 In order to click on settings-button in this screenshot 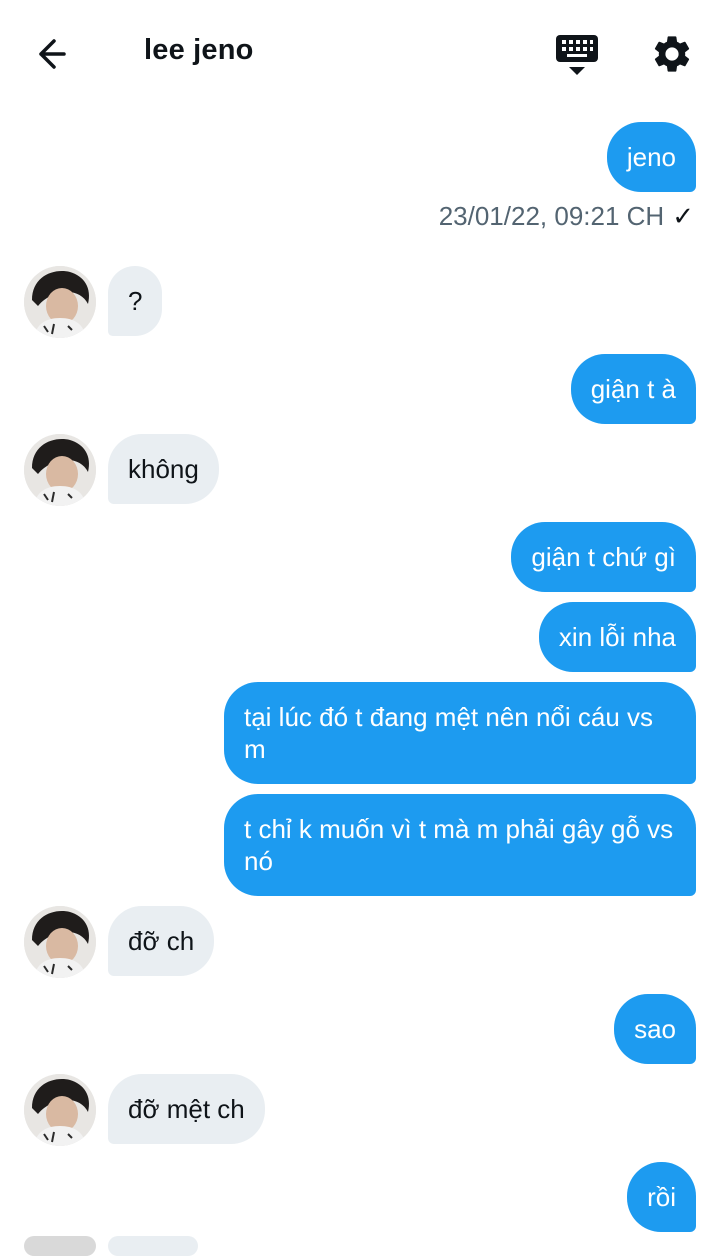, I will do `click(672, 54)`.